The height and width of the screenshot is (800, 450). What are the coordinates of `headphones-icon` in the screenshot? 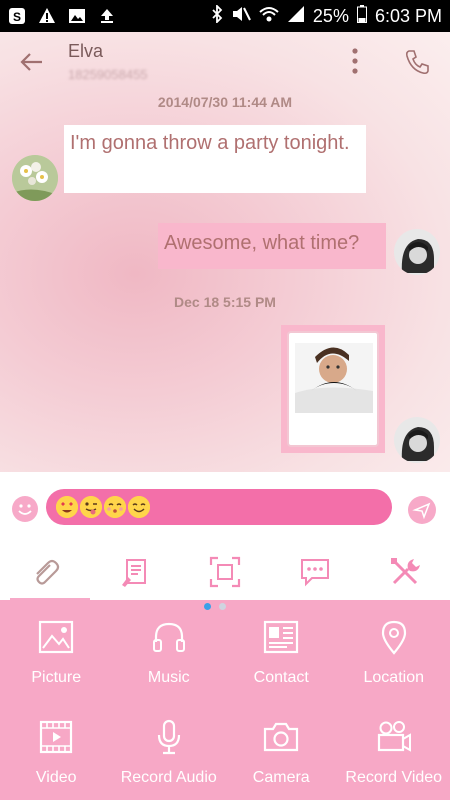 It's located at (169, 639).